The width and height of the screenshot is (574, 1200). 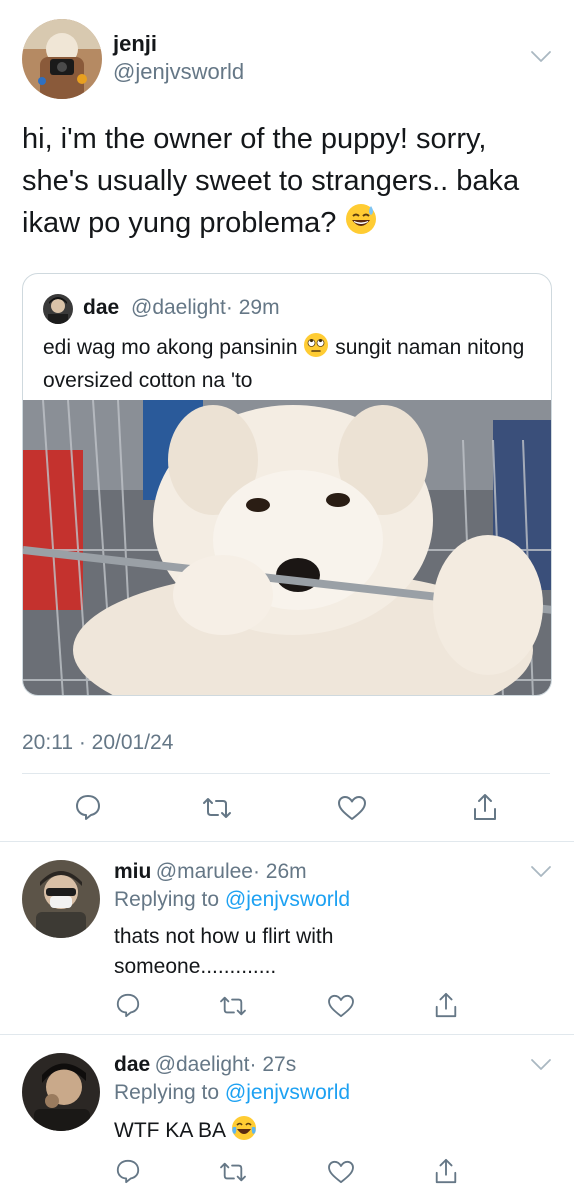 I want to click on reply-time: · 26m, so click(x=280, y=871).